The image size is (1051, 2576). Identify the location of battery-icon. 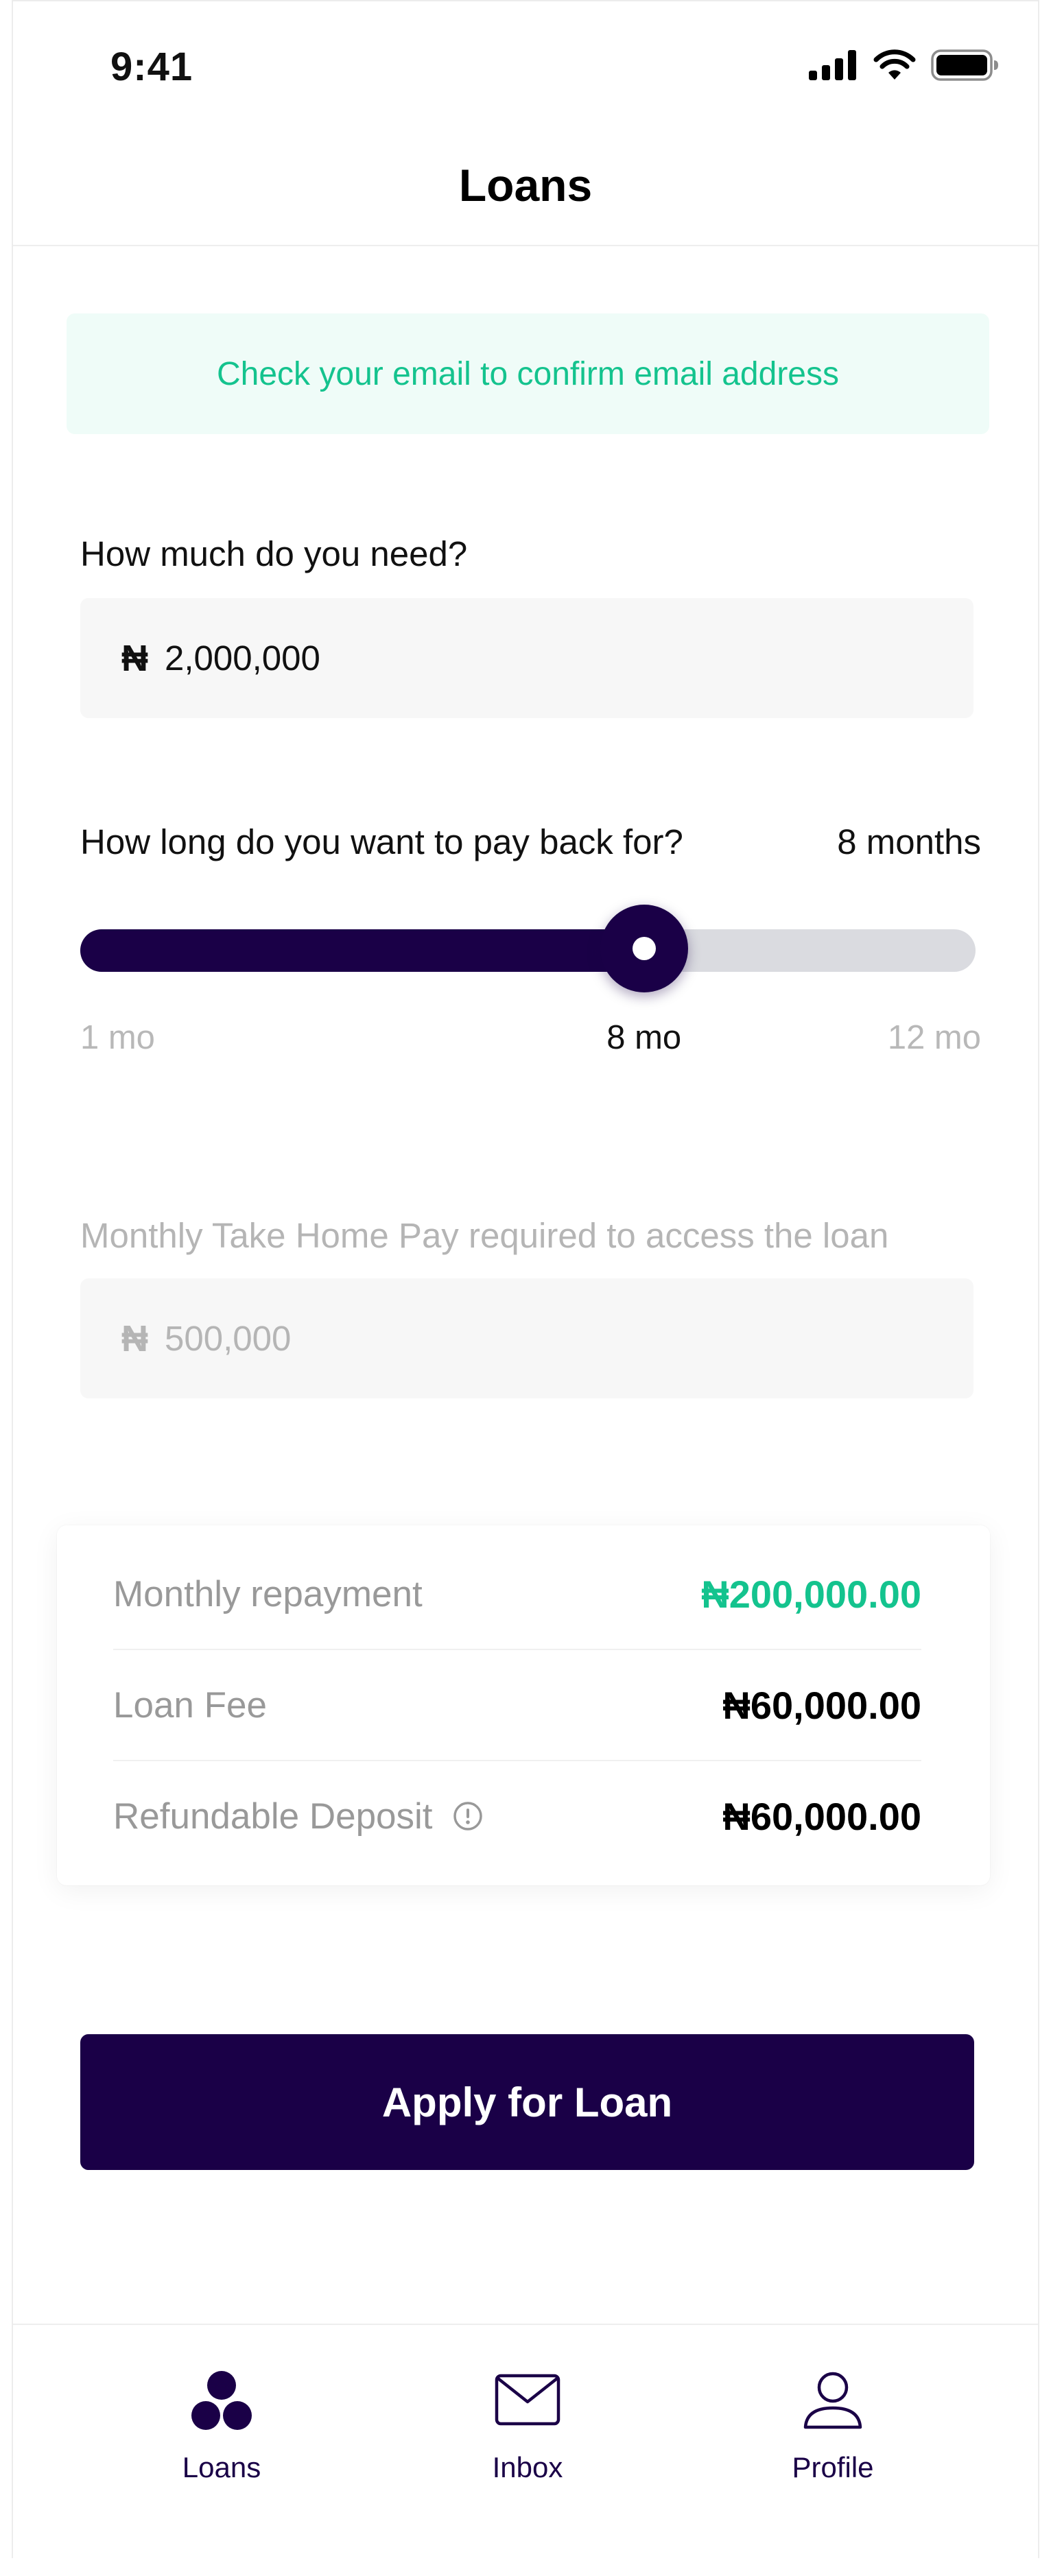
(965, 66).